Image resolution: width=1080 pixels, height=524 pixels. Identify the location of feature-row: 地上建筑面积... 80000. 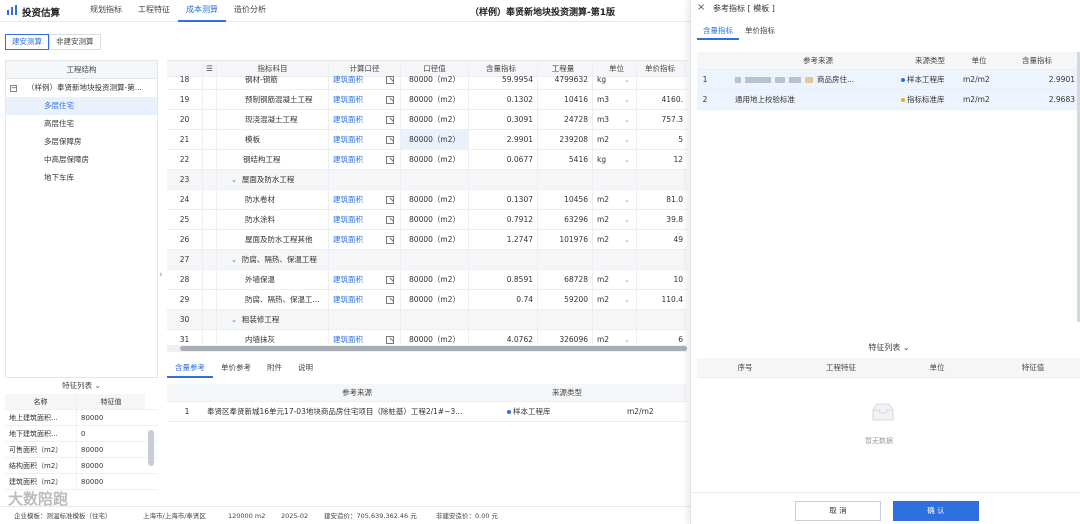
(81, 418).